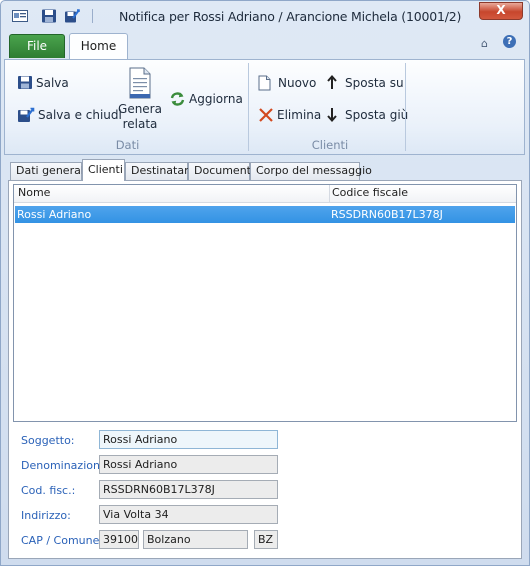 Image resolution: width=530 pixels, height=566 pixels. I want to click on sposta-giu-button: Sposta giù, so click(367, 114).